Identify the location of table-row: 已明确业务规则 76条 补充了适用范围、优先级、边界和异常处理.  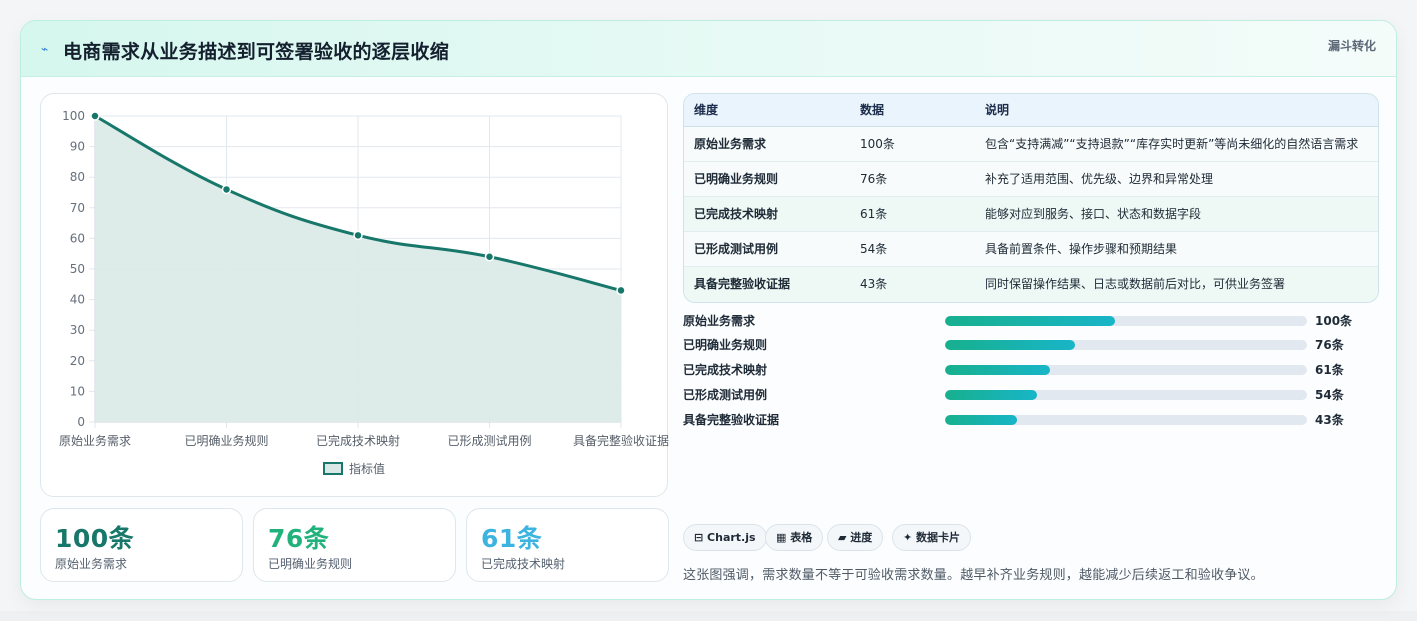
(1031, 179).